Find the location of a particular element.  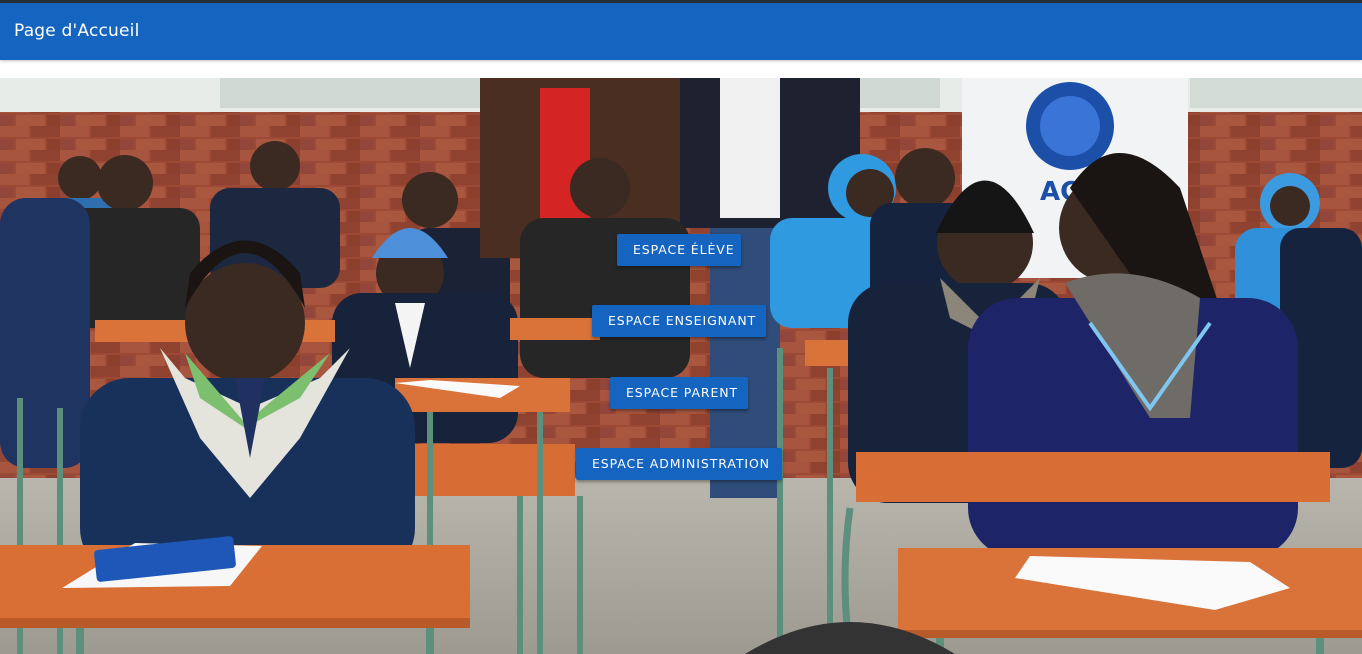

espace-parent-button: Espace Parent is located at coordinates (679, 393).